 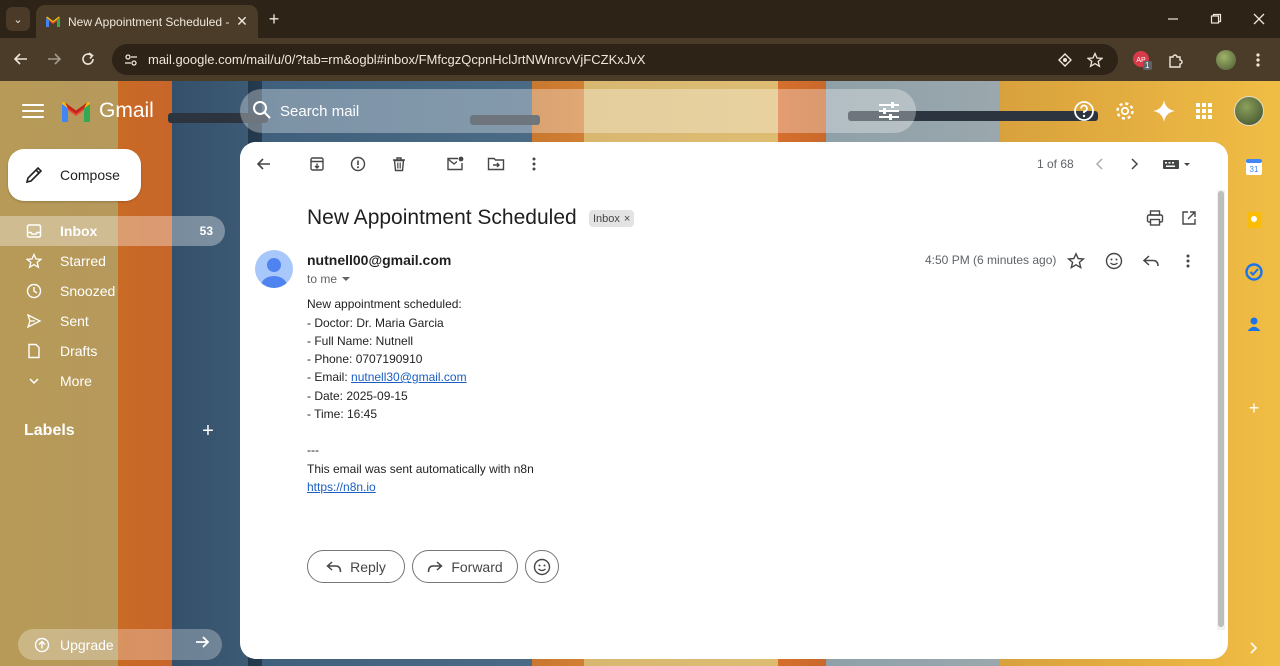 What do you see at coordinates (34, 231) in the screenshot?
I see `inbox-icon` at bounding box center [34, 231].